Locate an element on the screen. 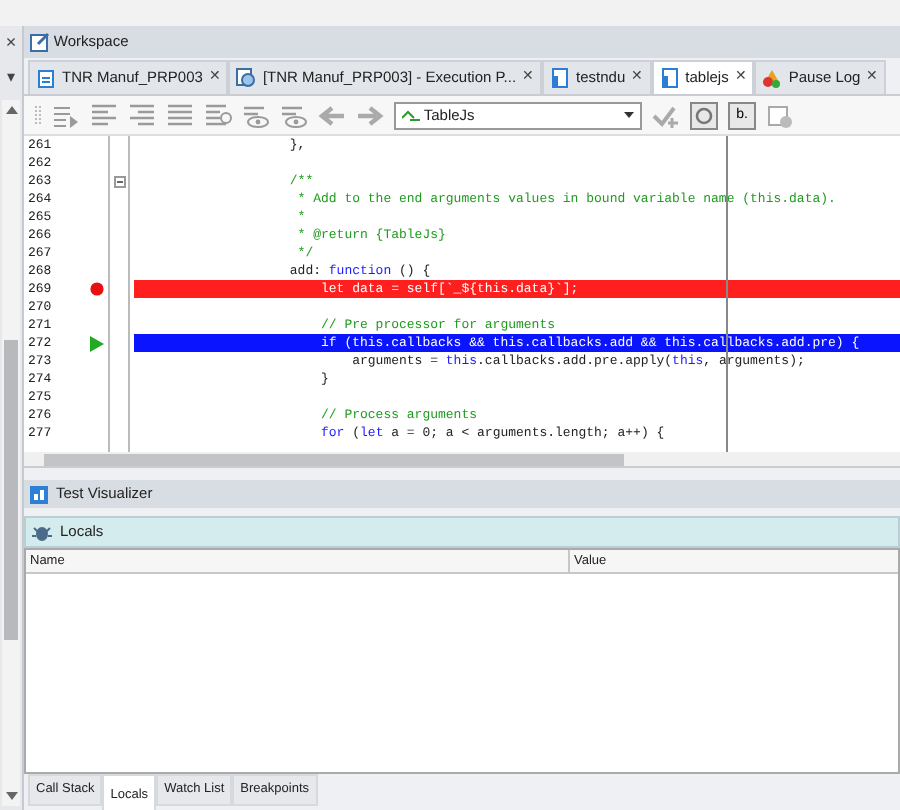 The height and width of the screenshot is (810, 900). refresh-icon is located at coordinates (704, 115).